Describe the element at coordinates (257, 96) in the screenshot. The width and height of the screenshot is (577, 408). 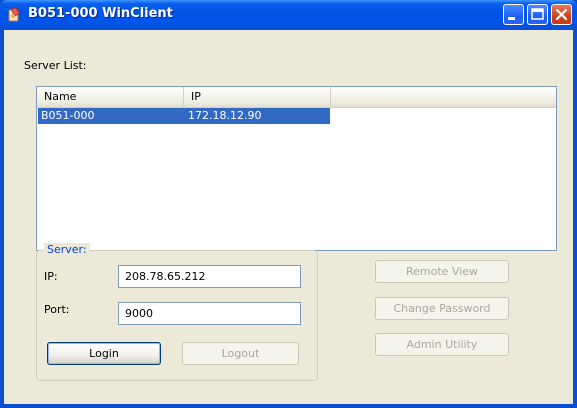
I see `column-header-ip: IP` at that location.